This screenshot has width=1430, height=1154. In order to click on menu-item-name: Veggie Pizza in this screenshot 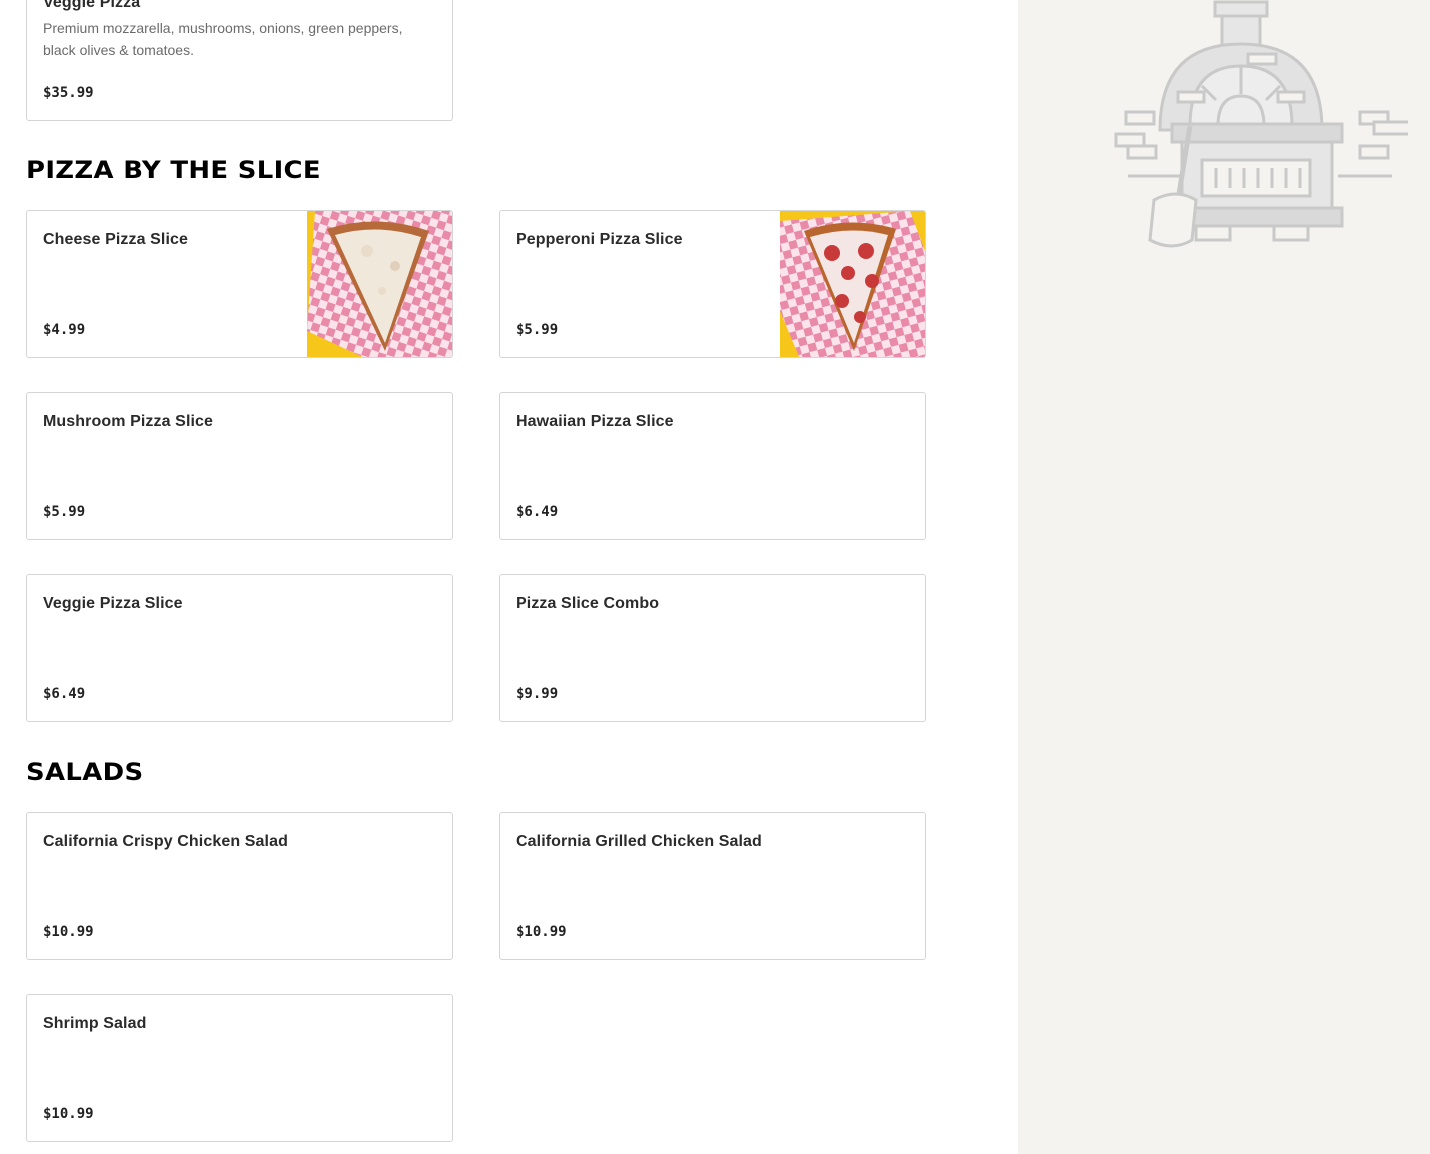, I will do `click(92, 5)`.